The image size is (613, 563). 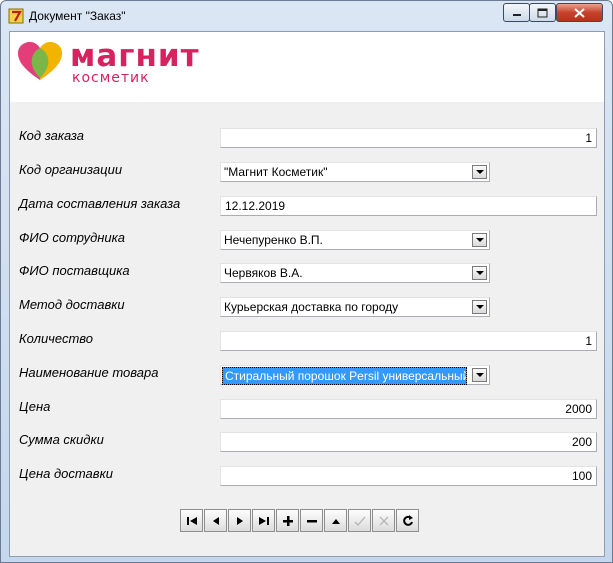 I want to click on window-title: Документ "Заказ", so click(x=77, y=16).